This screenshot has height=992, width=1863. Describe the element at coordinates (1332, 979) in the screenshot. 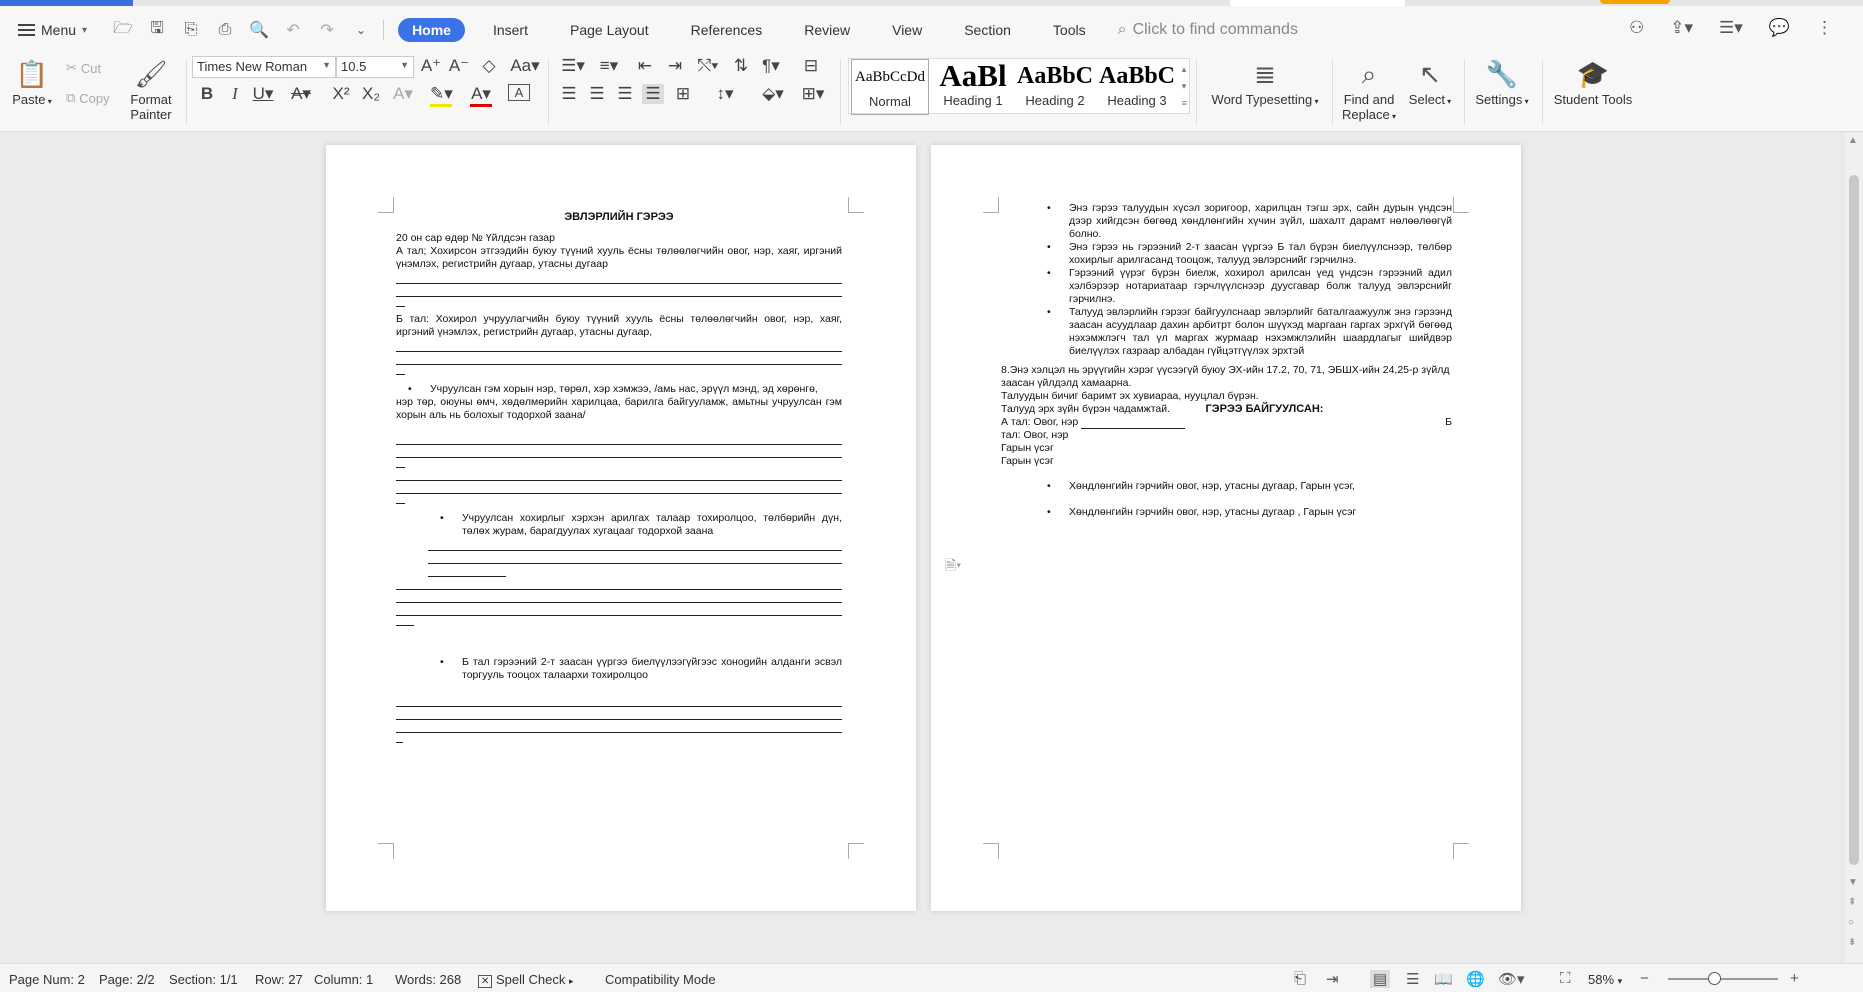

I see `focus-mode-icon: ⇥` at that location.